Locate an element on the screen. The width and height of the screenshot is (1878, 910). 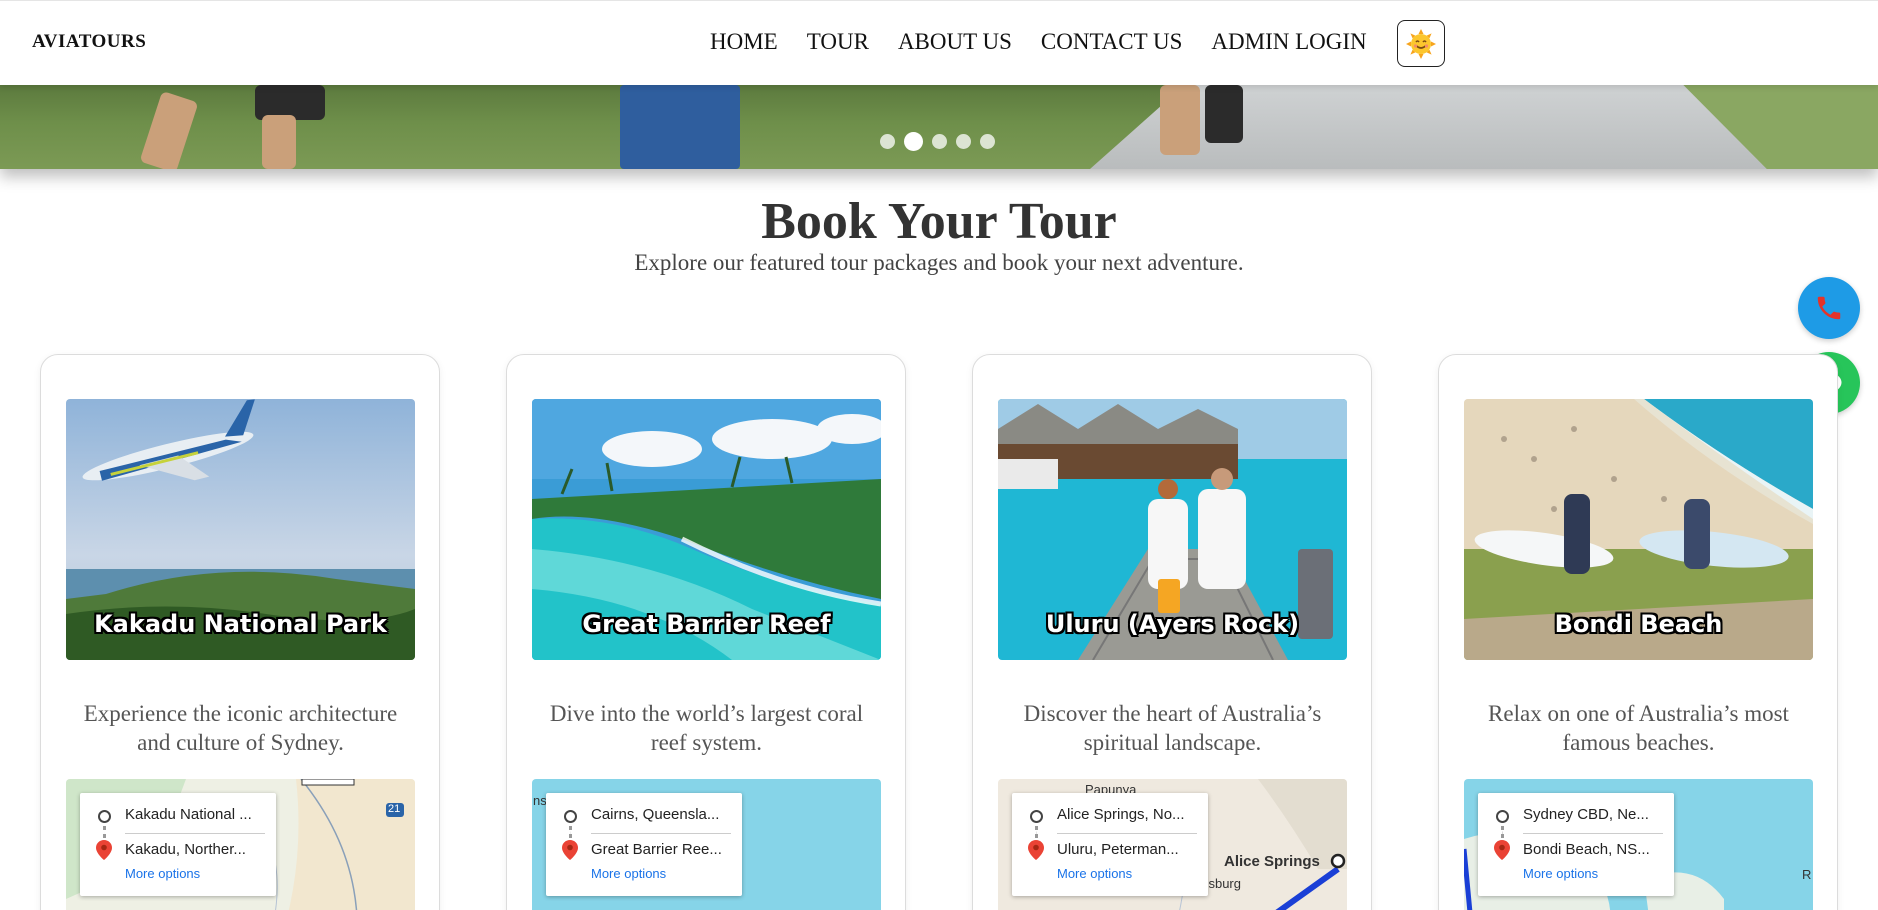
map-city-label: Alice Springs is located at coordinates (1272, 861).